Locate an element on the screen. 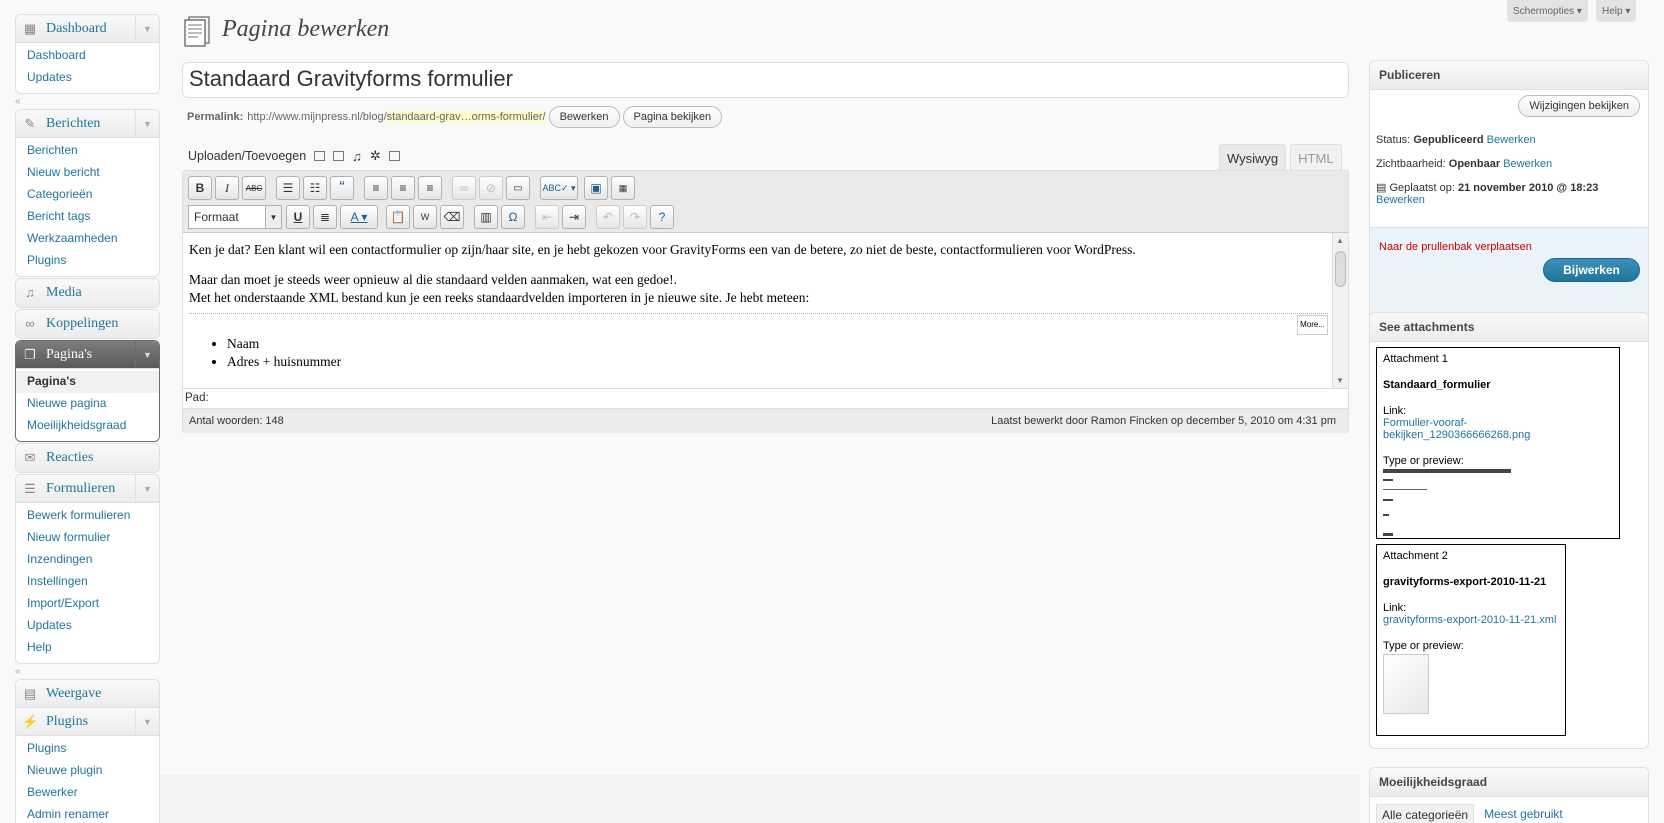 Image resolution: width=1664 pixels, height=823 pixels. attachment-link: gravityforms-export-2010-11-21.xml is located at coordinates (1469, 620).